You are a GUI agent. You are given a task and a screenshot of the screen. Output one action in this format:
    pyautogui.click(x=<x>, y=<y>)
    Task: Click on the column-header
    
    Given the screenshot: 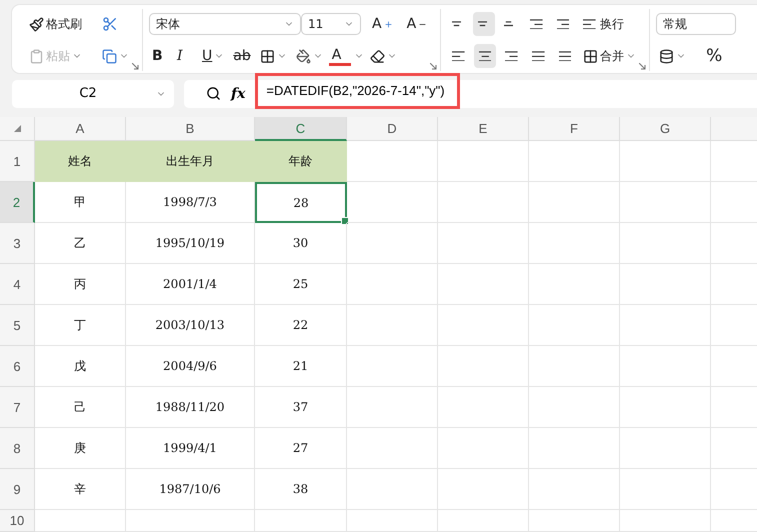 What is the action you would take?
    pyautogui.click(x=734, y=129)
    